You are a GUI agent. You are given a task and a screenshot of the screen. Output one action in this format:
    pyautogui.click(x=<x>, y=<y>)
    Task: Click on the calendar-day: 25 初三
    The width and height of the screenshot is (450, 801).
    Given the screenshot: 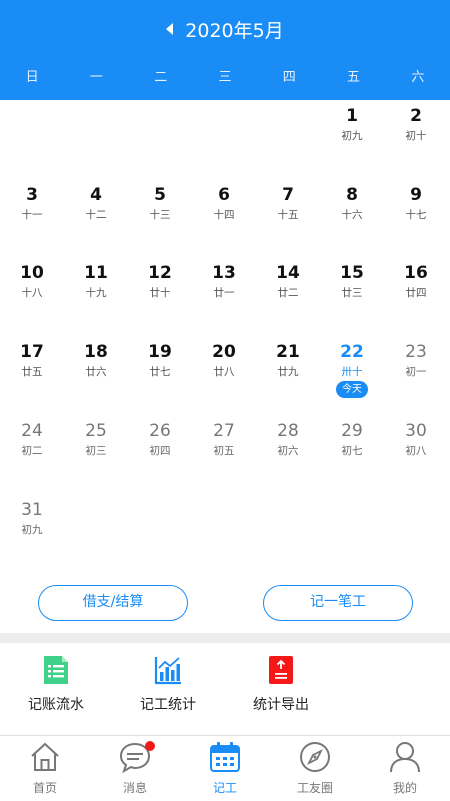 What is the action you would take?
    pyautogui.click(x=96, y=454)
    